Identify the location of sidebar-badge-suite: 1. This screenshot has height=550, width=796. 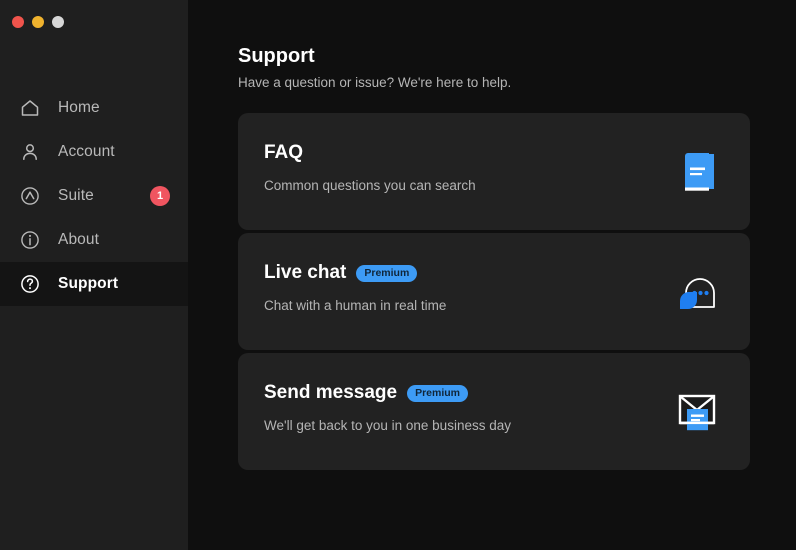
(160, 196).